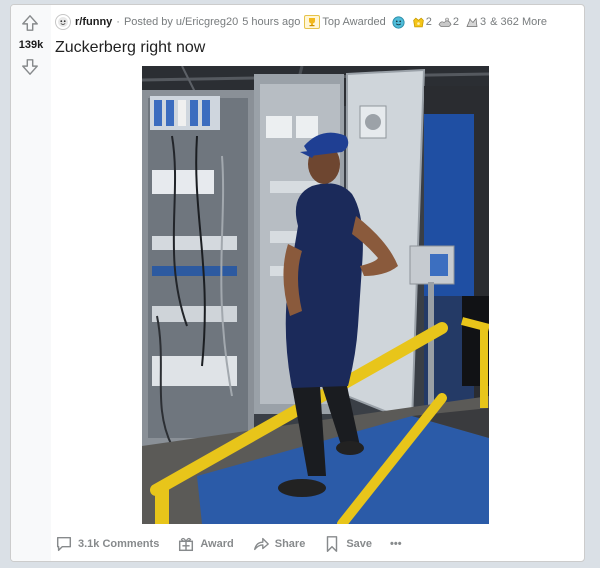  I want to click on top-awarded-label: Top Awarded, so click(354, 22).